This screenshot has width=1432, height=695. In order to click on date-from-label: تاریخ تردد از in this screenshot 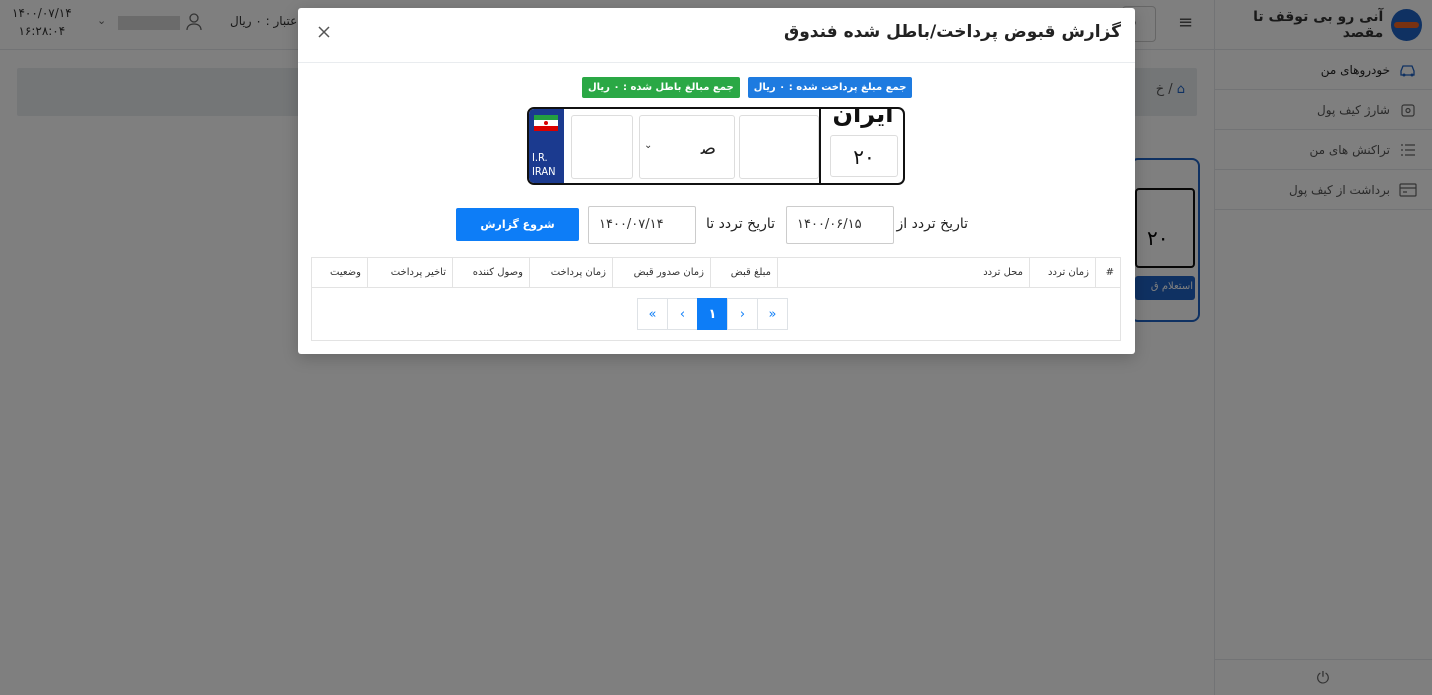, I will do `click(932, 224)`.